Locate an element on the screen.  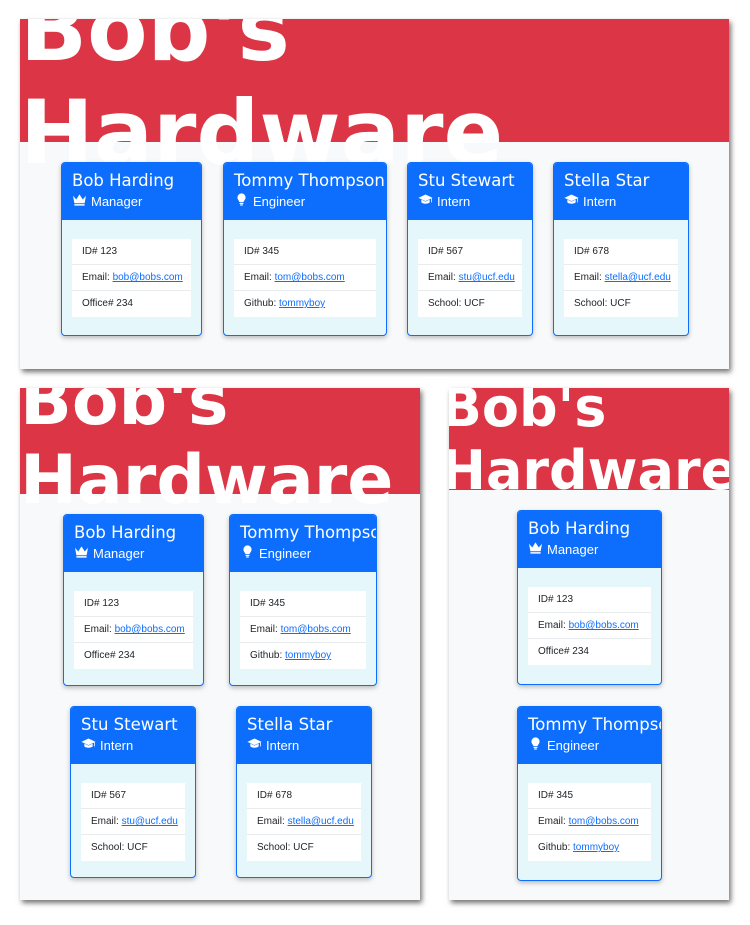
employee-email: Email: stella@ucf.edu is located at coordinates (304, 822).